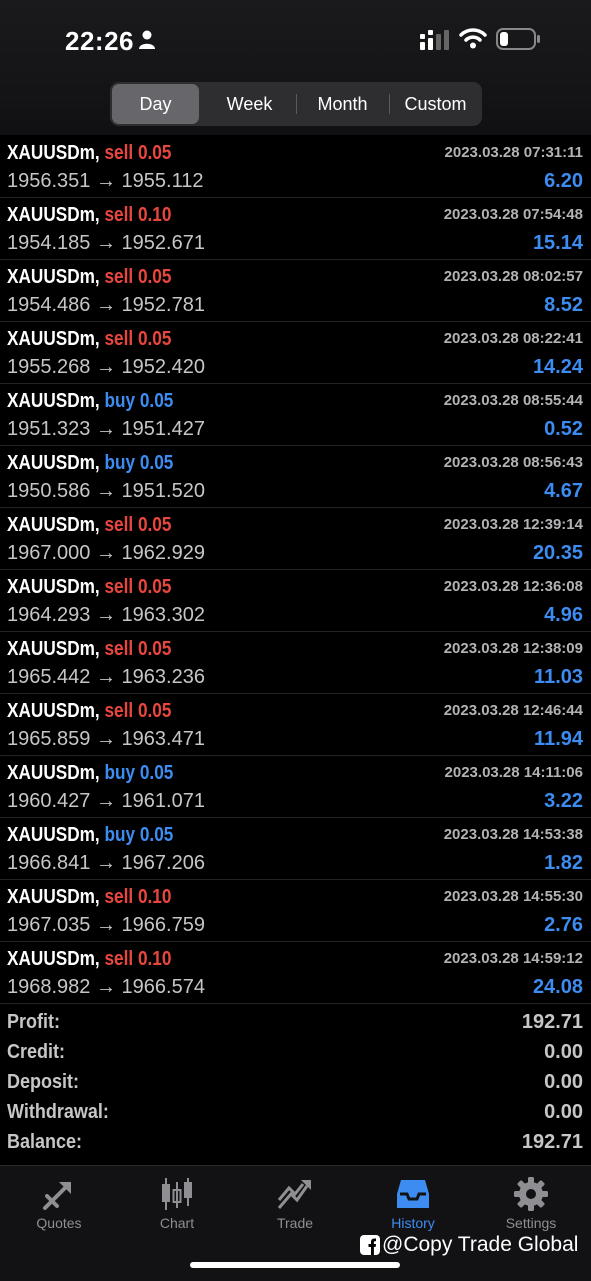 The height and width of the screenshot is (1281, 591). I want to click on nav-settings-label: Settings, so click(531, 1223).